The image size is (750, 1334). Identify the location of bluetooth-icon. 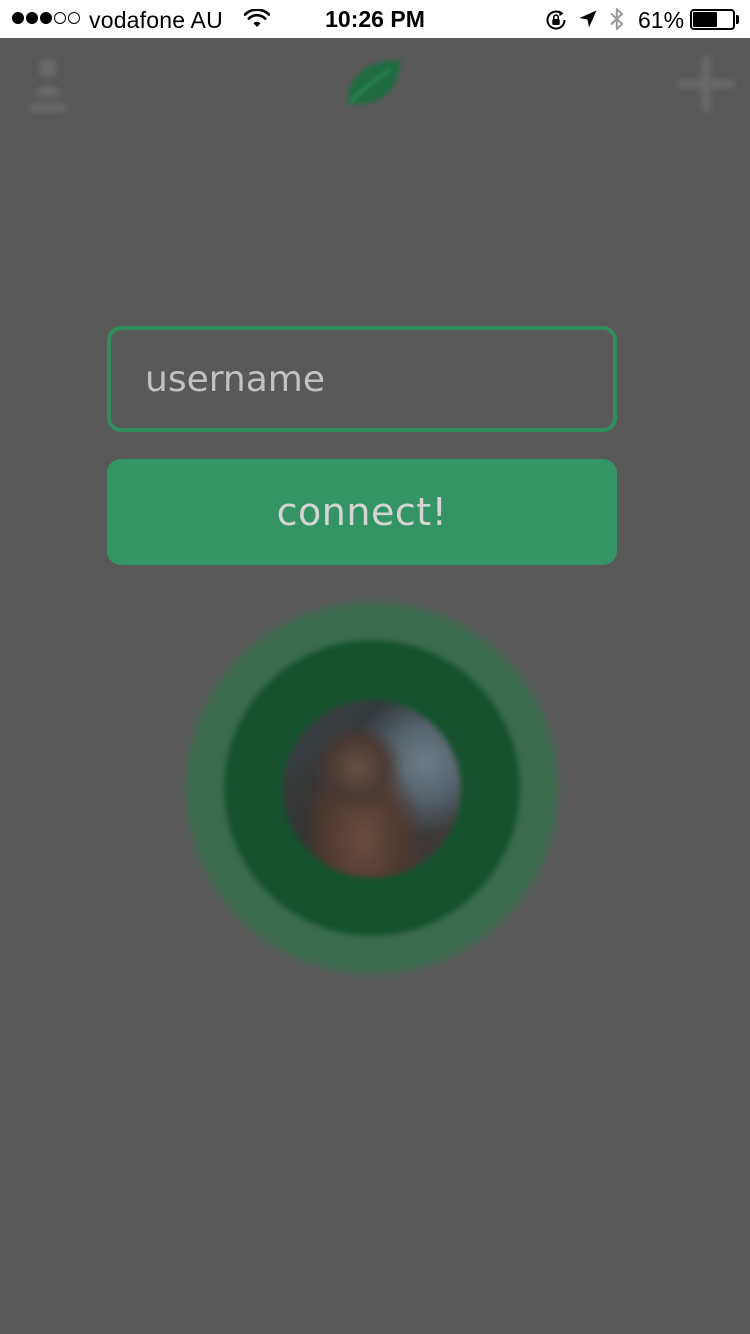
(616, 19).